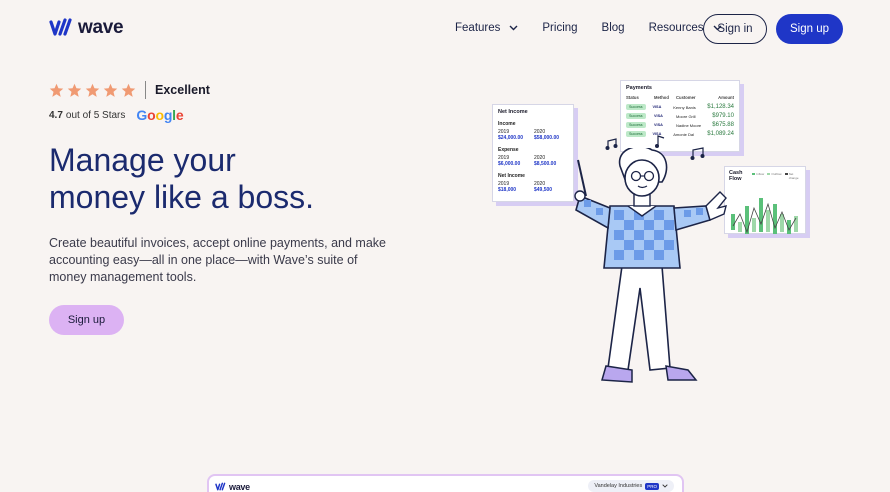 The height and width of the screenshot is (492, 890). I want to click on wave-logo: wave, so click(86, 28).